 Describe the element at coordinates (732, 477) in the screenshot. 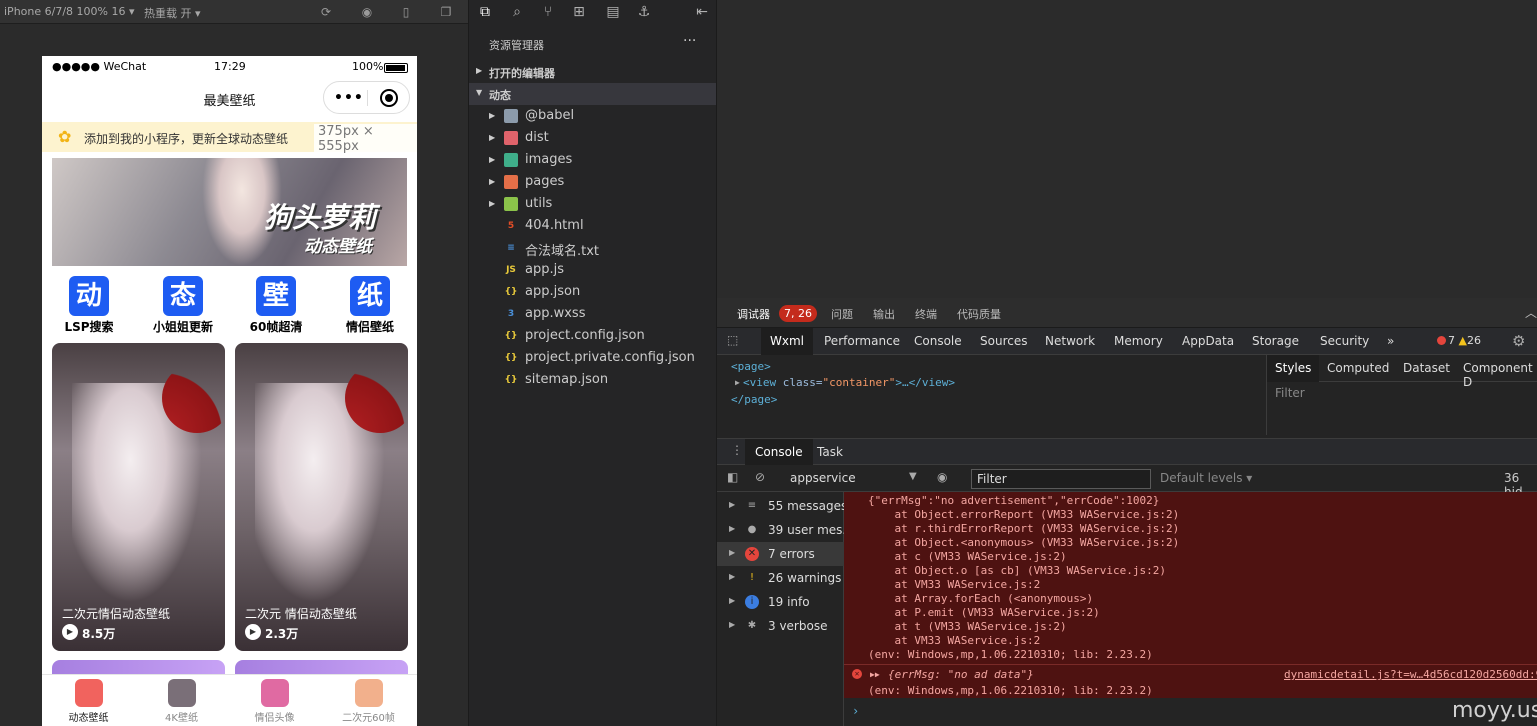

I see `sidebar-toggle-icon: ◧` at that location.